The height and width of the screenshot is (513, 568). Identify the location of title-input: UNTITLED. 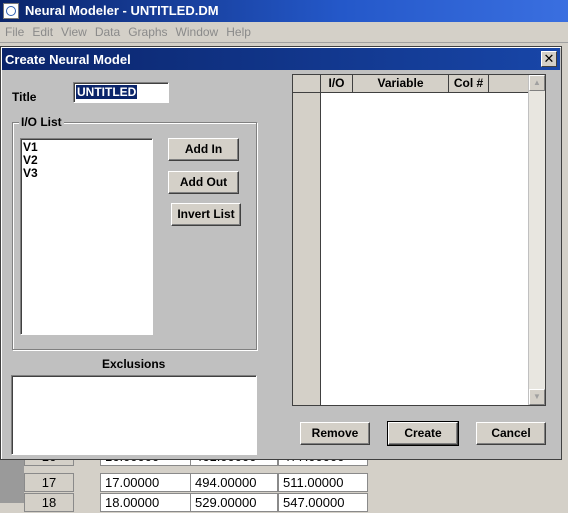
(121, 92).